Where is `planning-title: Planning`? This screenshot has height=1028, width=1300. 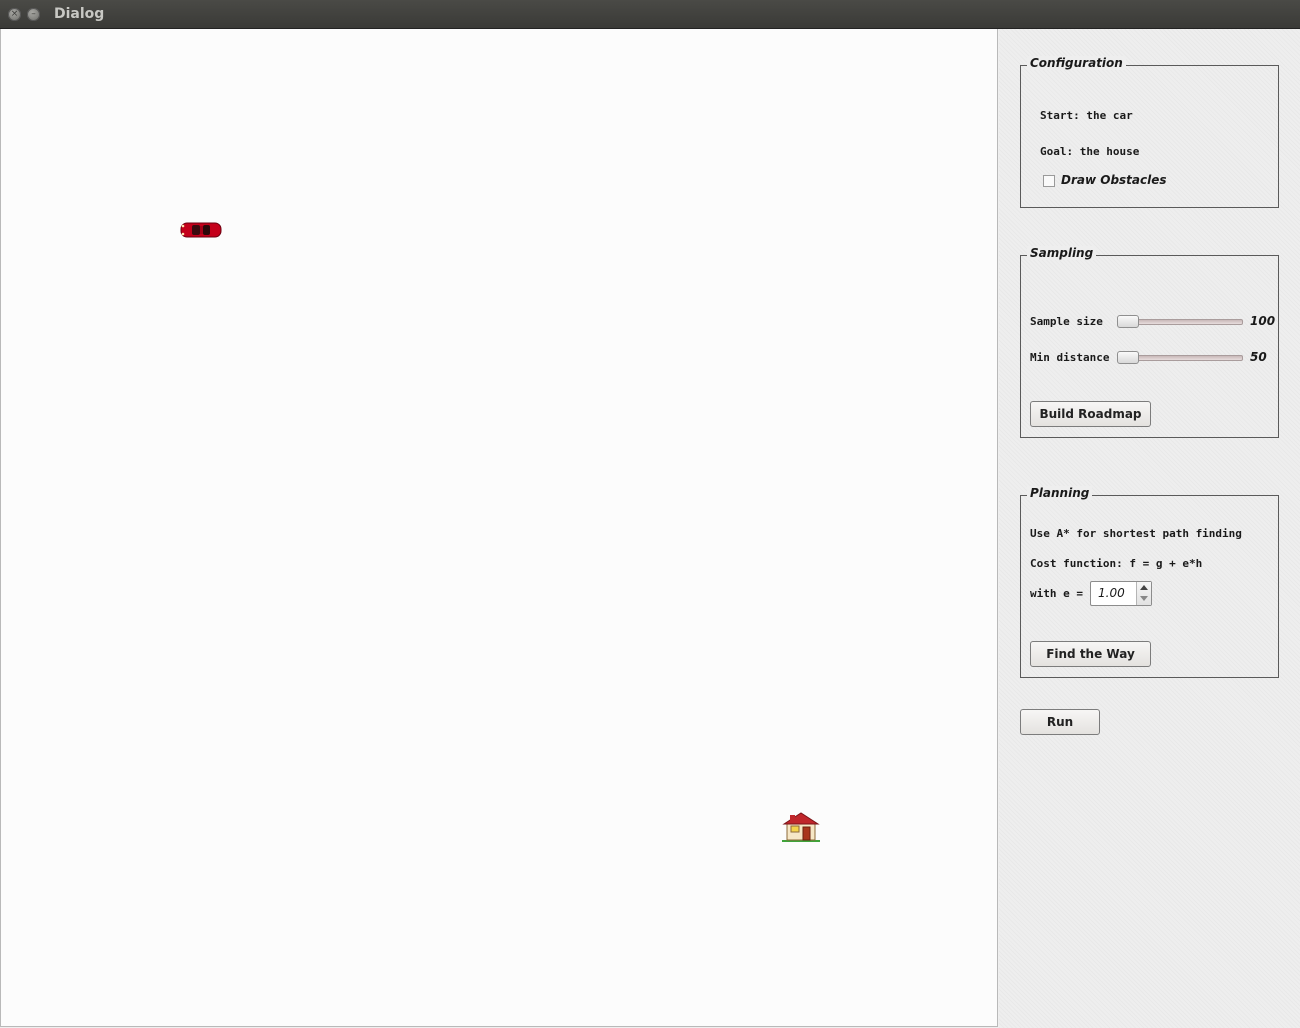
planning-title: Planning is located at coordinates (1060, 493).